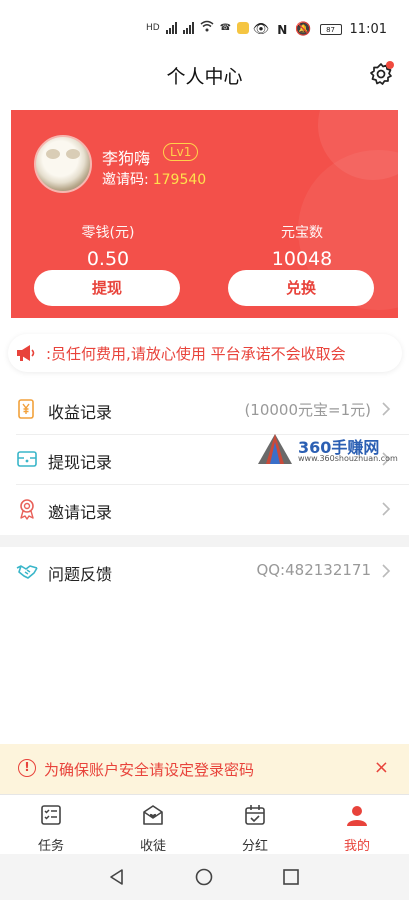 This screenshot has height=900, width=409. Describe the element at coordinates (80, 574) in the screenshot. I see `menu-item-label: 问题反馈` at that location.